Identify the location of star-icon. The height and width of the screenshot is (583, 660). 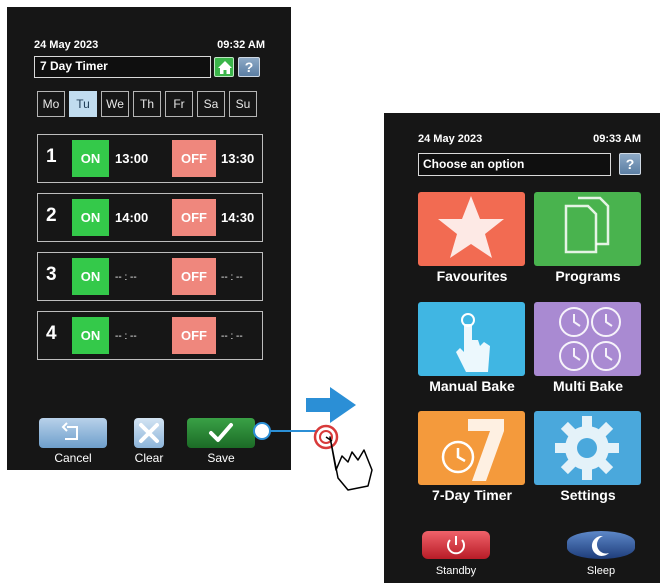
(471, 227).